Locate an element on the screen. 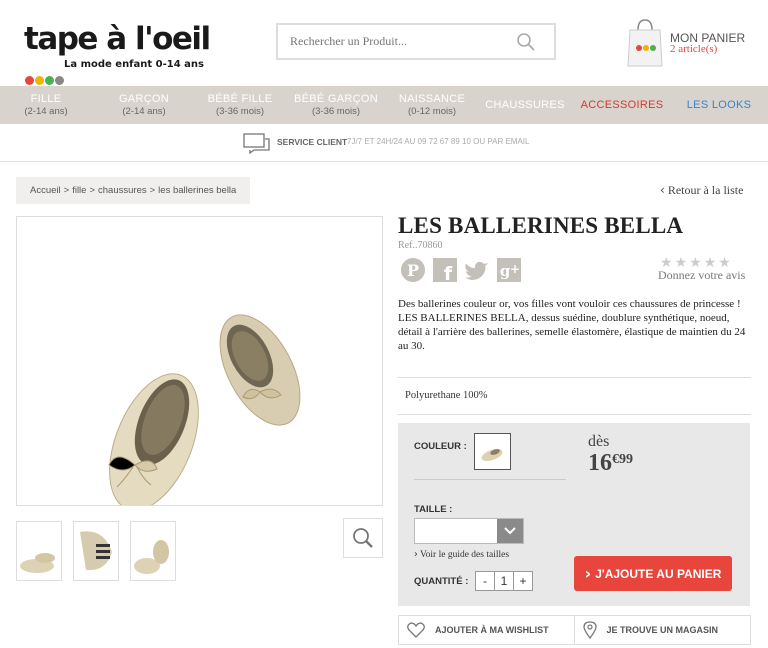  give-review-link: Donnez votre avis is located at coordinates (701, 275).